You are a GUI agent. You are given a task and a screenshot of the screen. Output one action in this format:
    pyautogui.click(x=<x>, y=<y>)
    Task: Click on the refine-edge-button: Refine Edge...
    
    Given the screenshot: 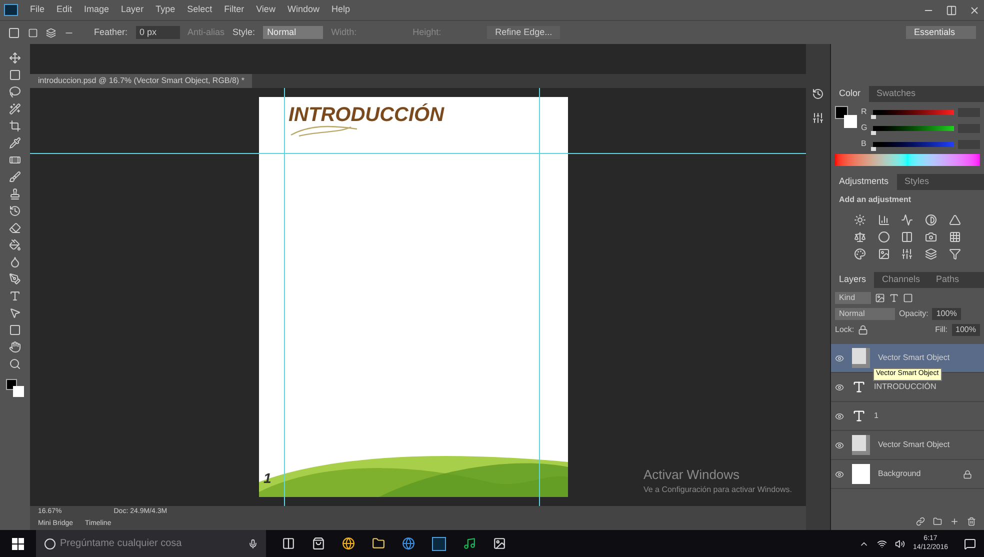 What is the action you would take?
    pyautogui.click(x=523, y=33)
    